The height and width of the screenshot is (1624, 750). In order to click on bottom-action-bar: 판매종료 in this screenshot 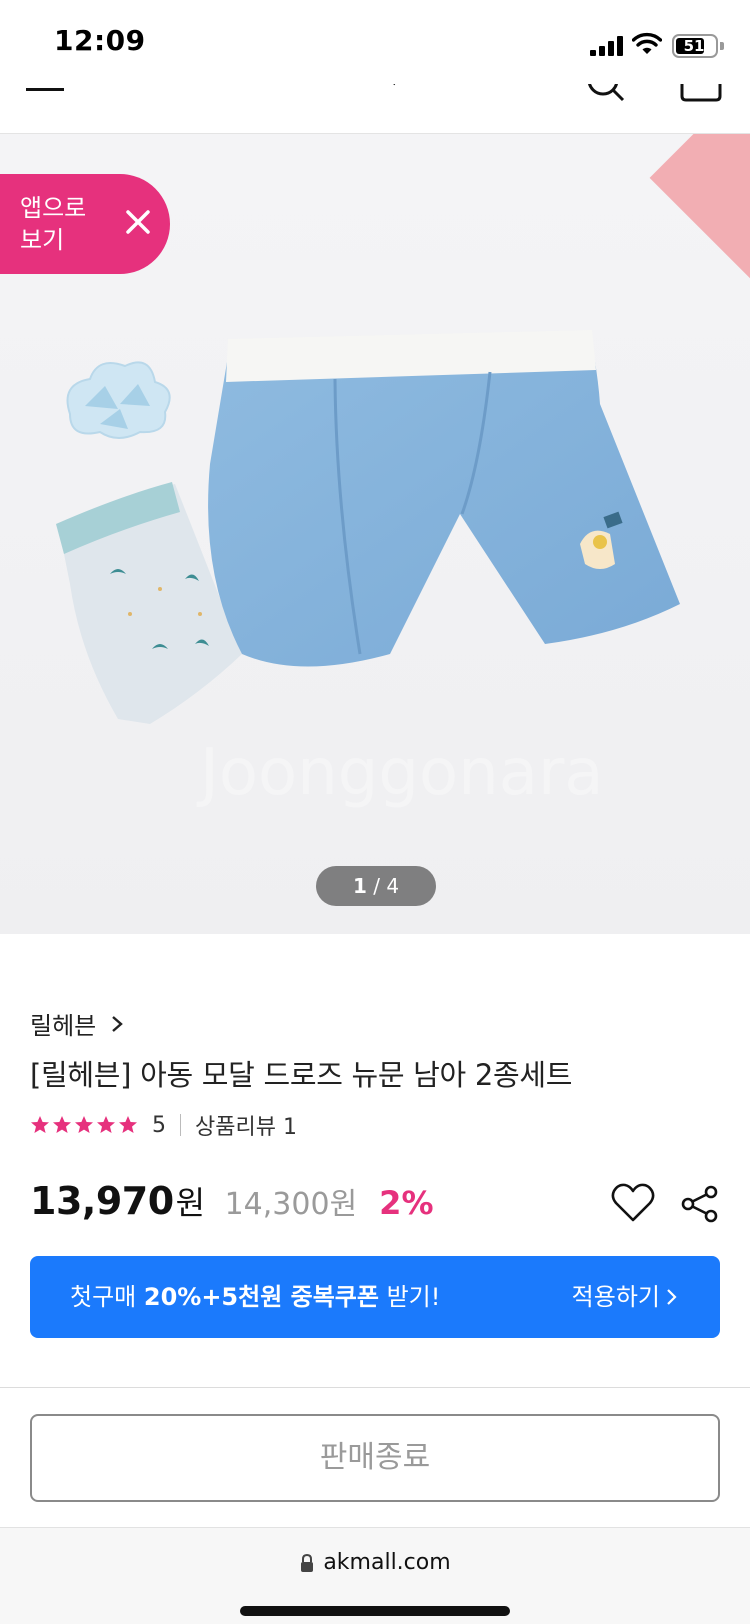, I will do `click(375, 1457)`.